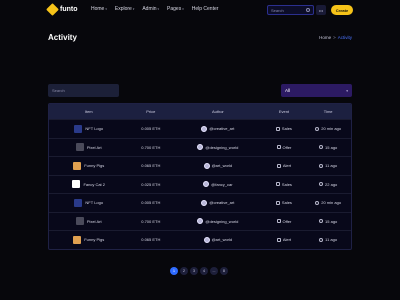 This screenshot has height=300, width=400. Describe the element at coordinates (205, 9) in the screenshot. I see `menu-item-help-center: Help Center` at that location.